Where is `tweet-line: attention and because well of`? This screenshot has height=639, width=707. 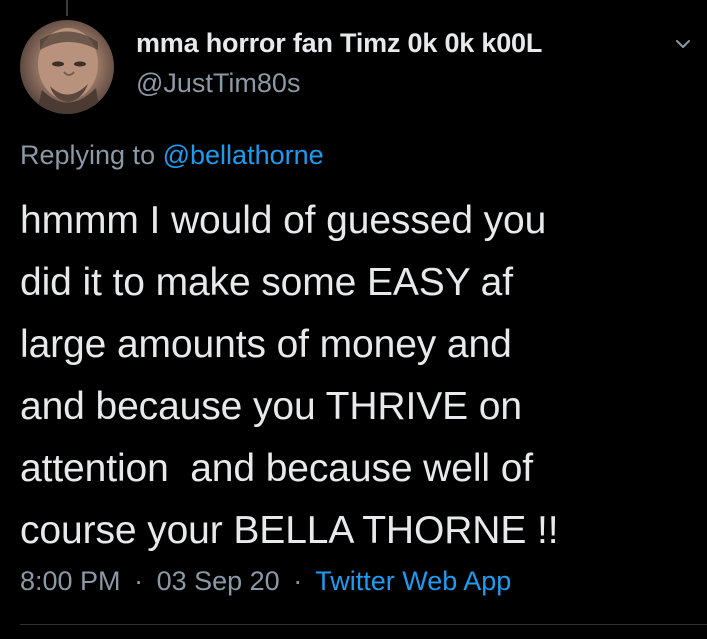
tweet-line: attention and because well of is located at coordinates (277, 468).